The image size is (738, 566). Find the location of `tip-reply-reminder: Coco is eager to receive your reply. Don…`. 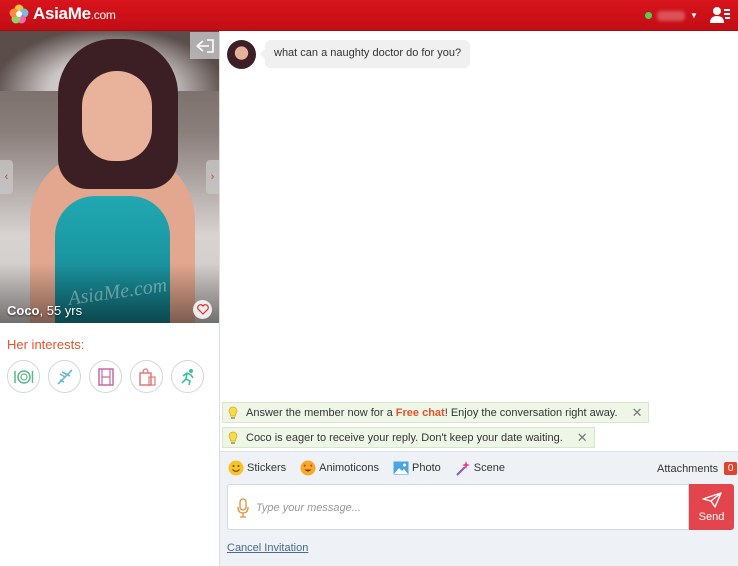

tip-reply-reminder: Coco is eager to receive your reply. Don… is located at coordinates (408, 437).